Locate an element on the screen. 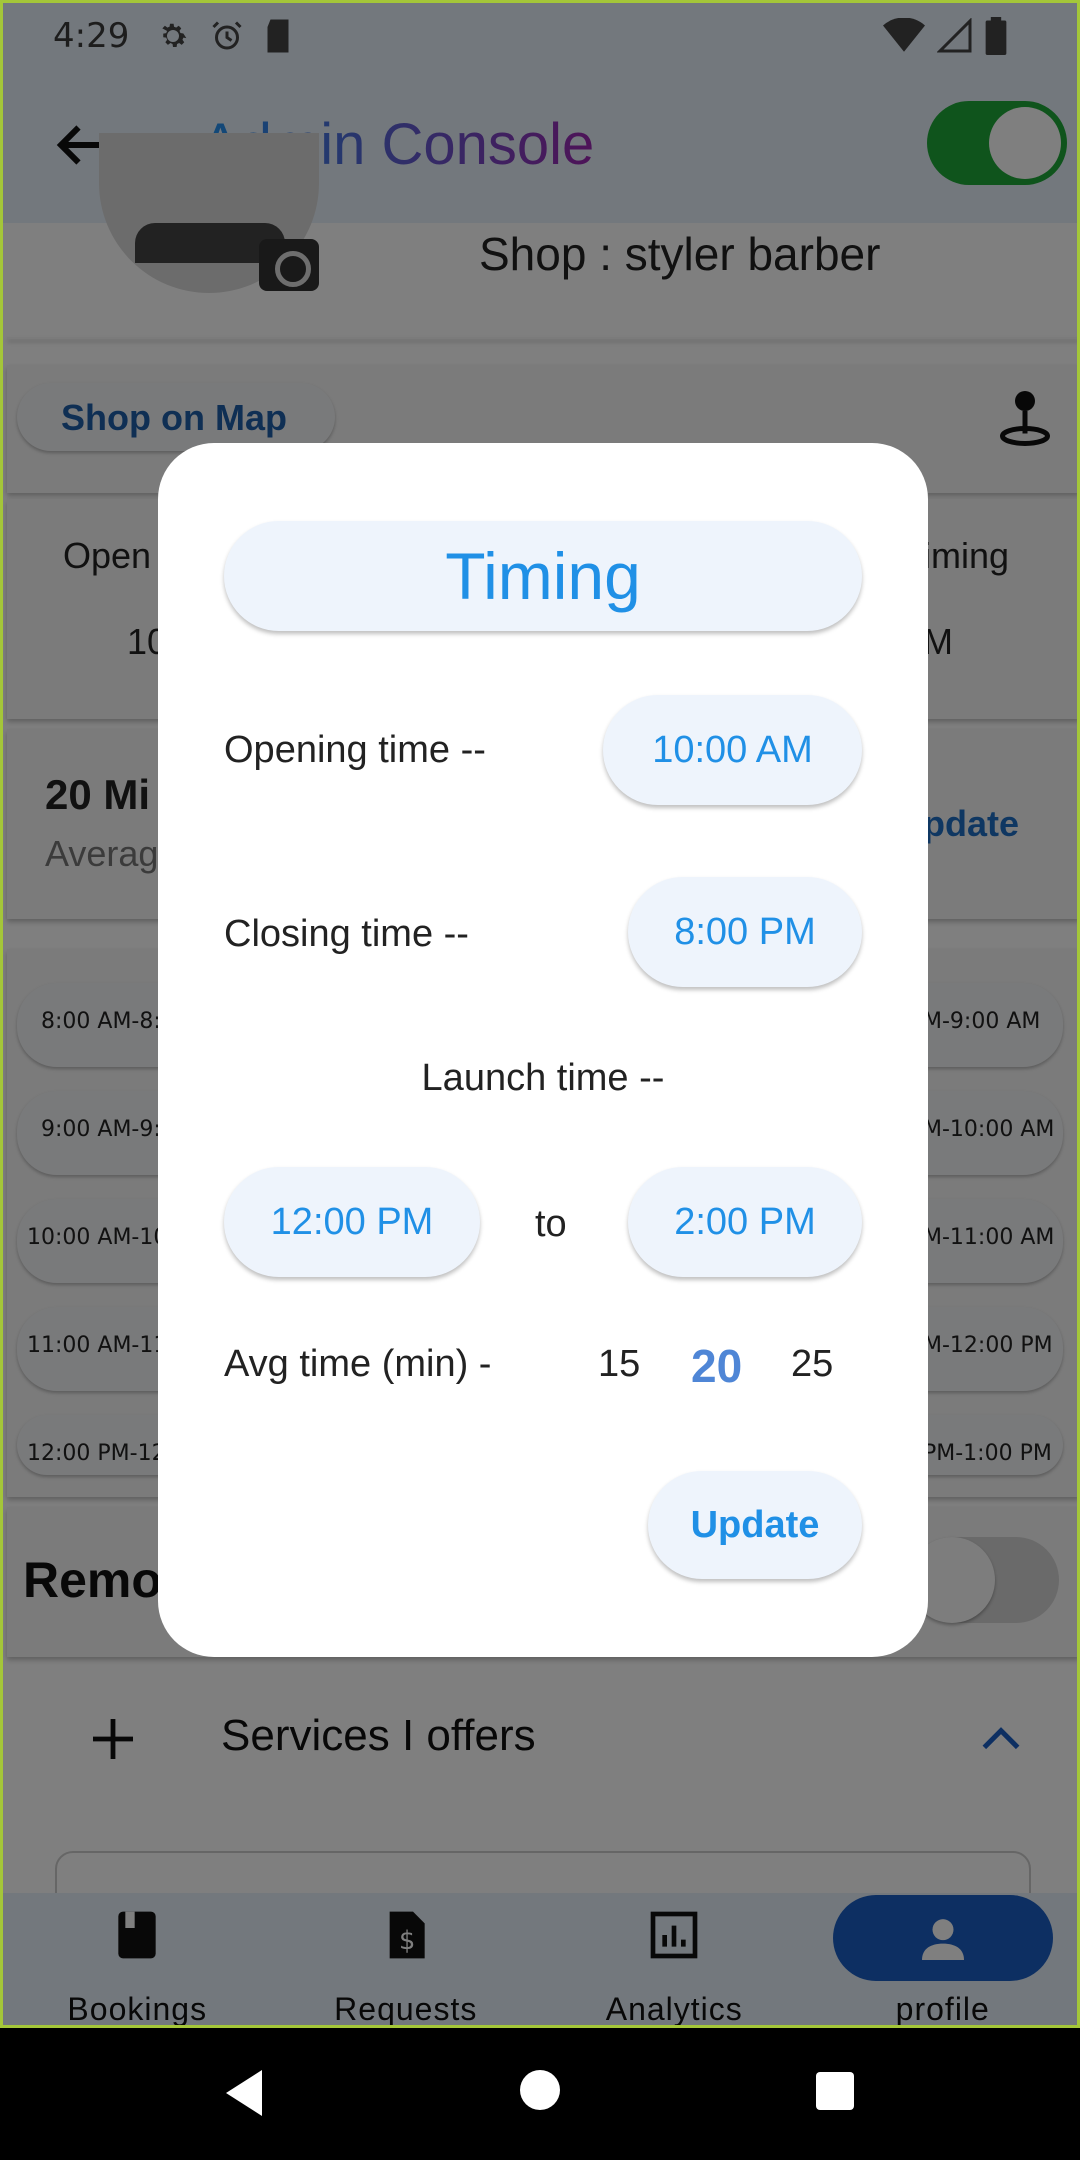  closing-time-label: Closing time -- is located at coordinates (346, 934).